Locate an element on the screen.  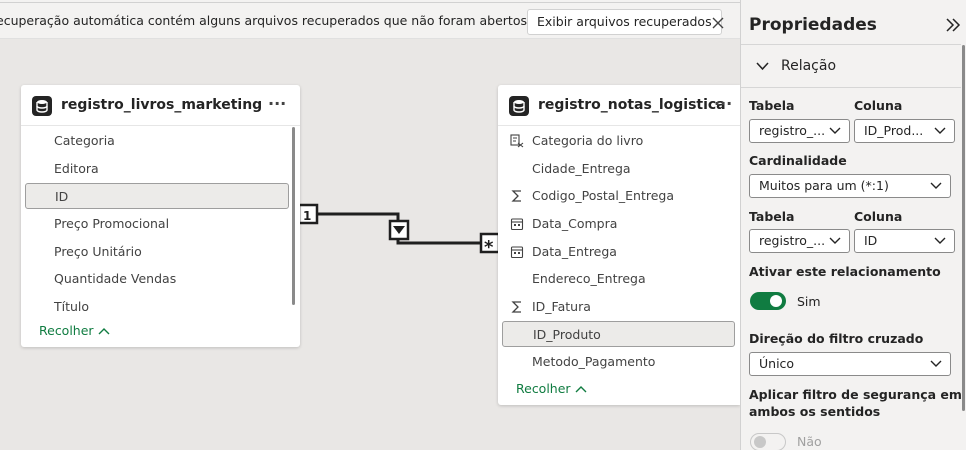
field-id-selected: ID is located at coordinates (157, 196).